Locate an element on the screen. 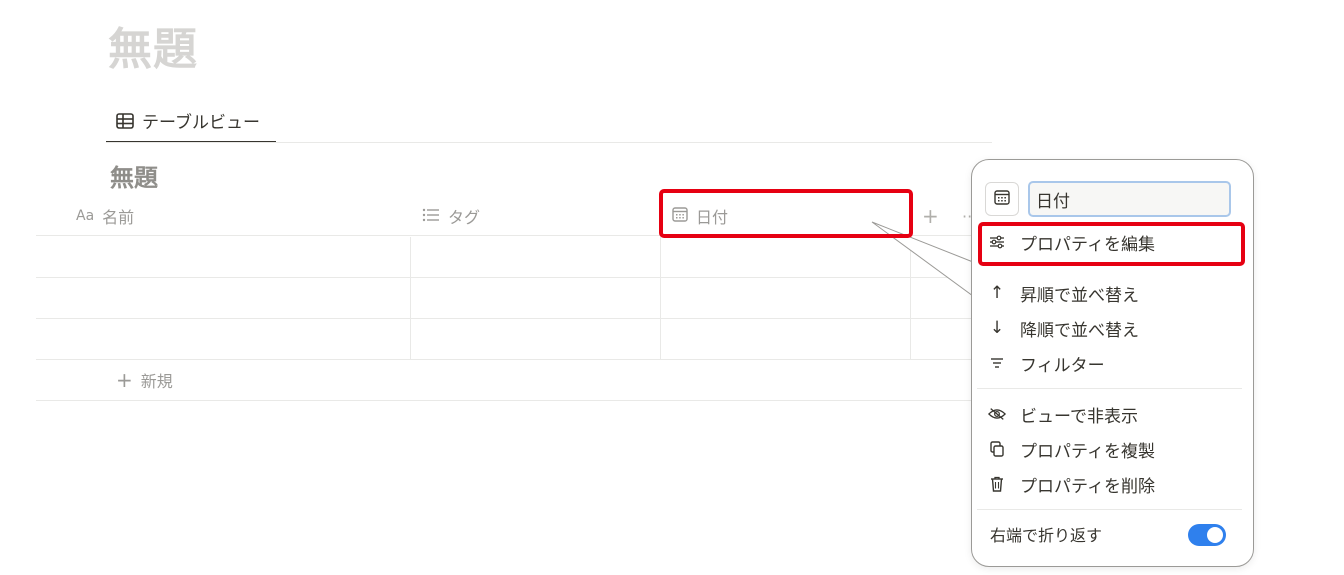 The height and width of the screenshot is (575, 1344). new-row-label: 新規 is located at coordinates (156, 381).